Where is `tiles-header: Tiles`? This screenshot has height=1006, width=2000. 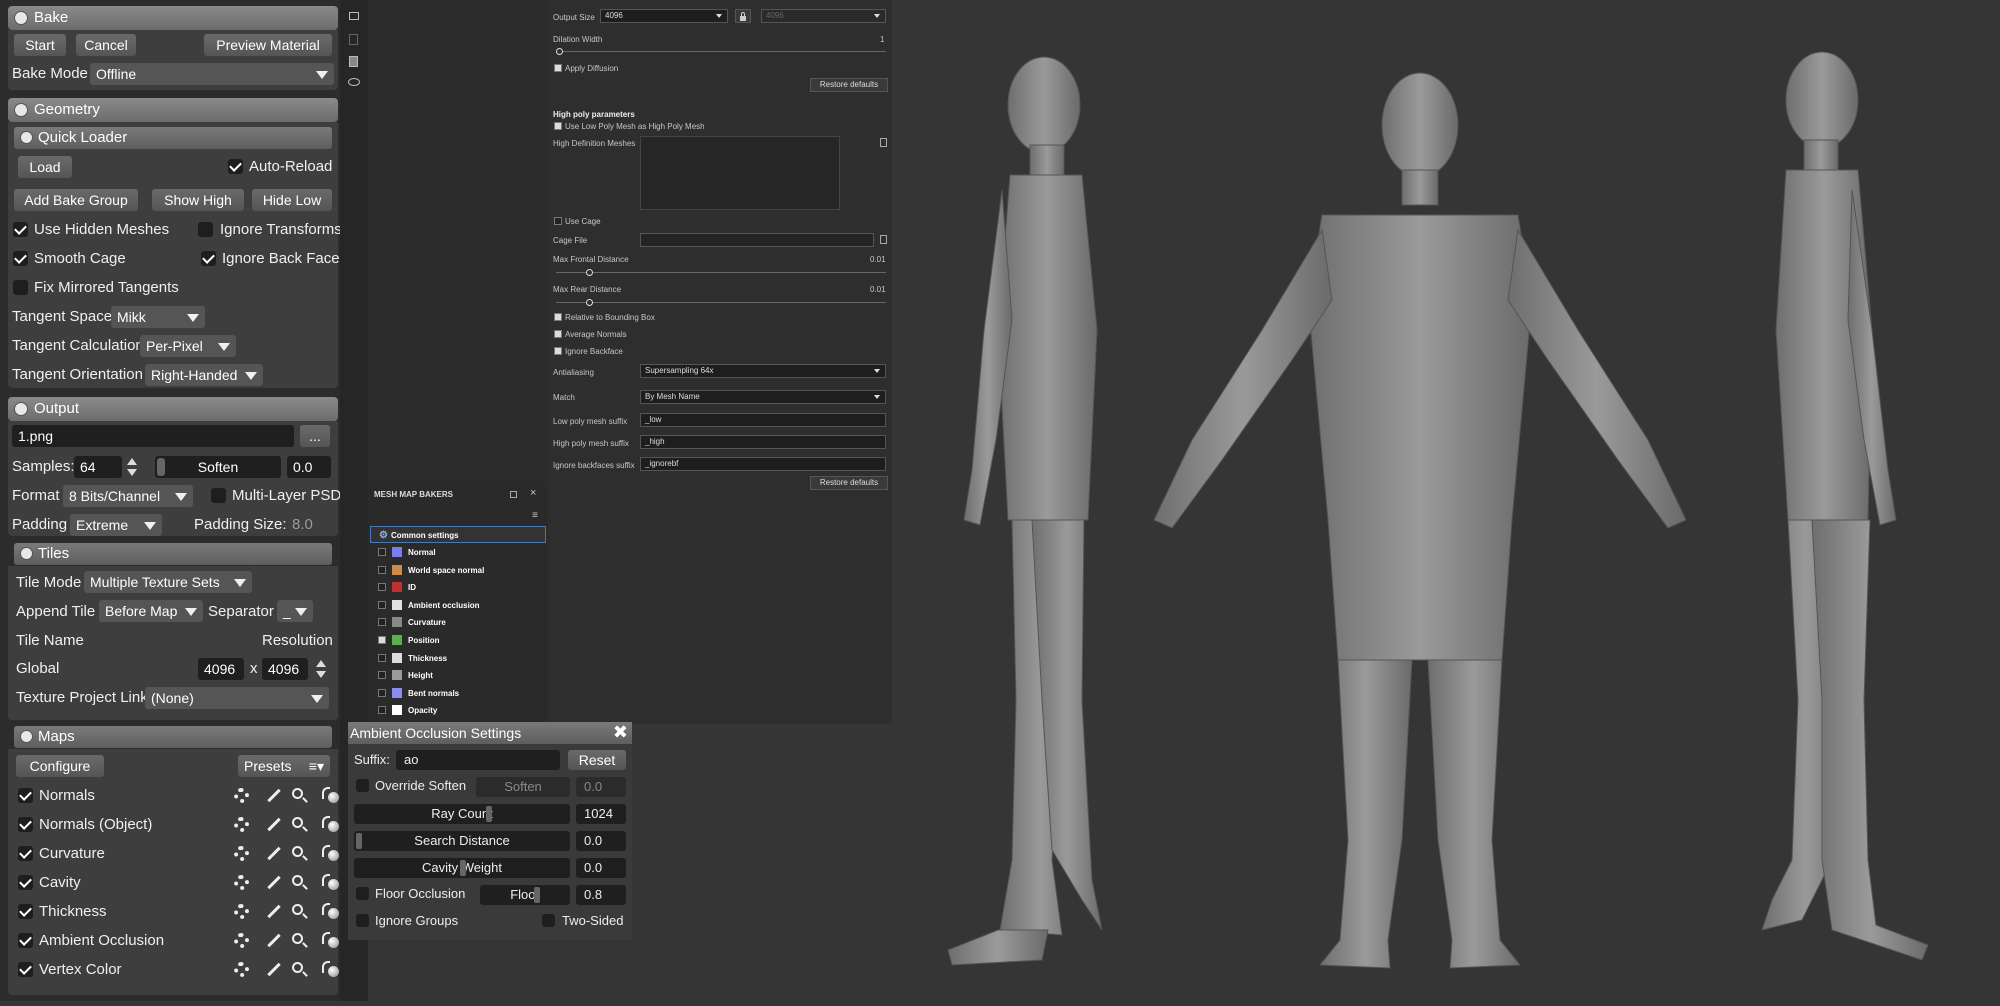
tiles-header: Tiles is located at coordinates (173, 554).